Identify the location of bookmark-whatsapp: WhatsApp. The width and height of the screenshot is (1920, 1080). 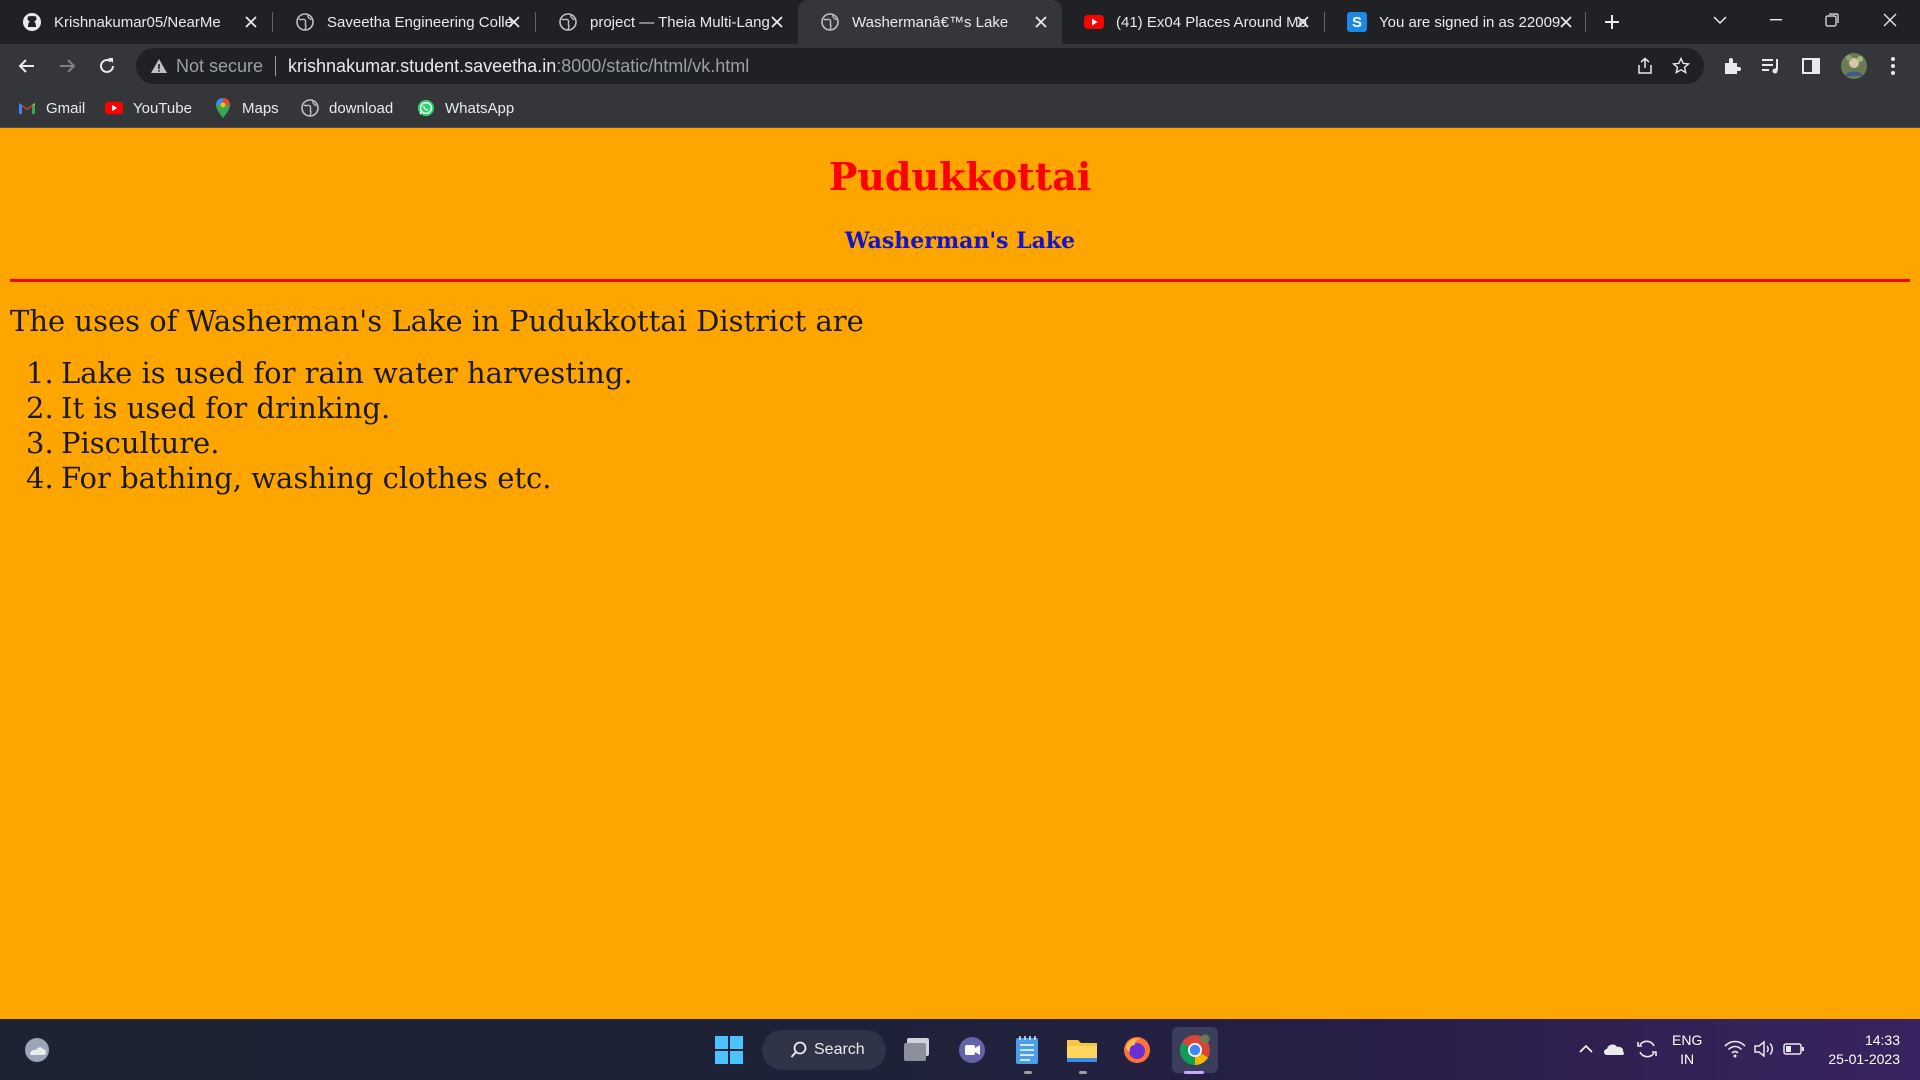
(465, 108).